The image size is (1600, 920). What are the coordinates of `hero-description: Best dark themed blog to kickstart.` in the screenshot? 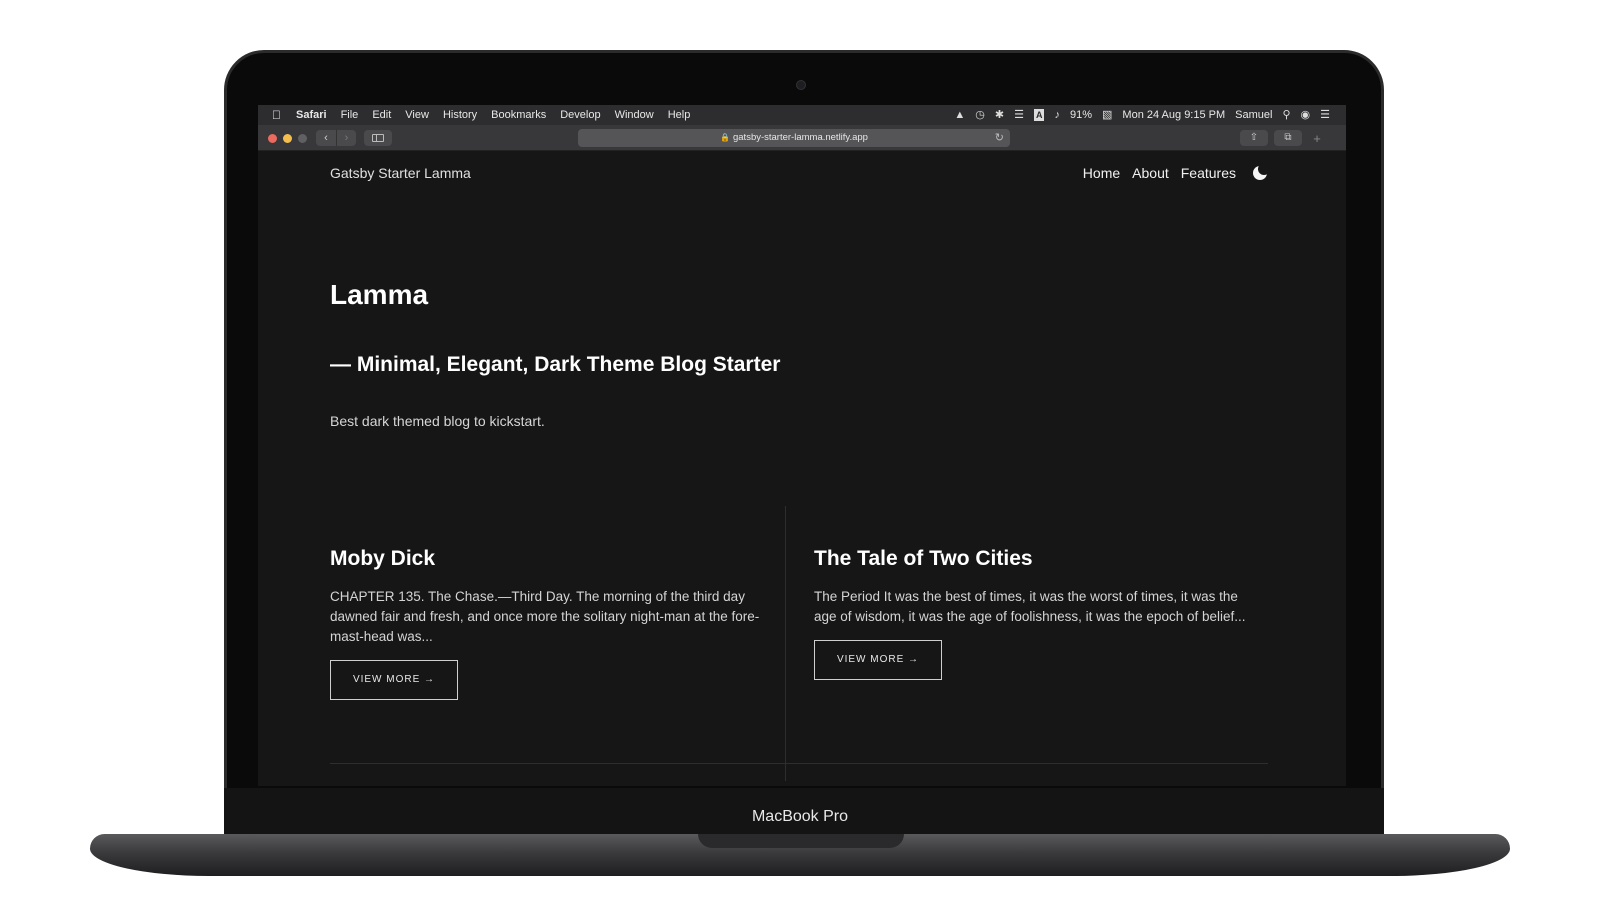 It's located at (437, 421).